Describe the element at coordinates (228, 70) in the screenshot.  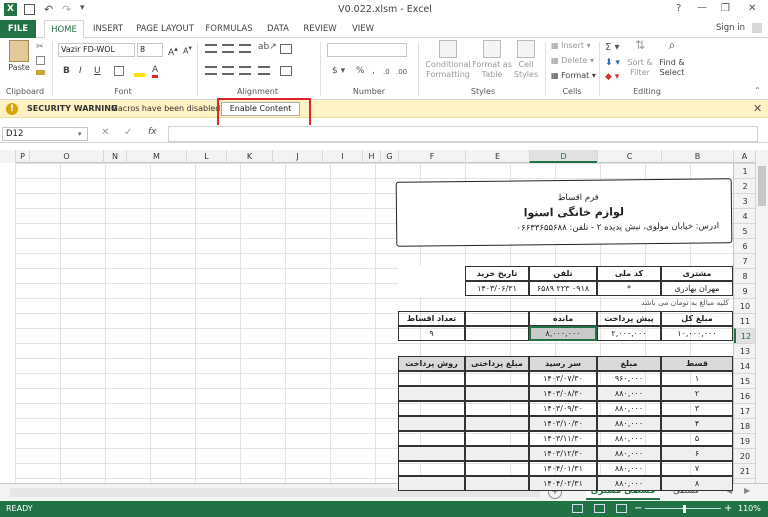
I see `center-icon` at that location.